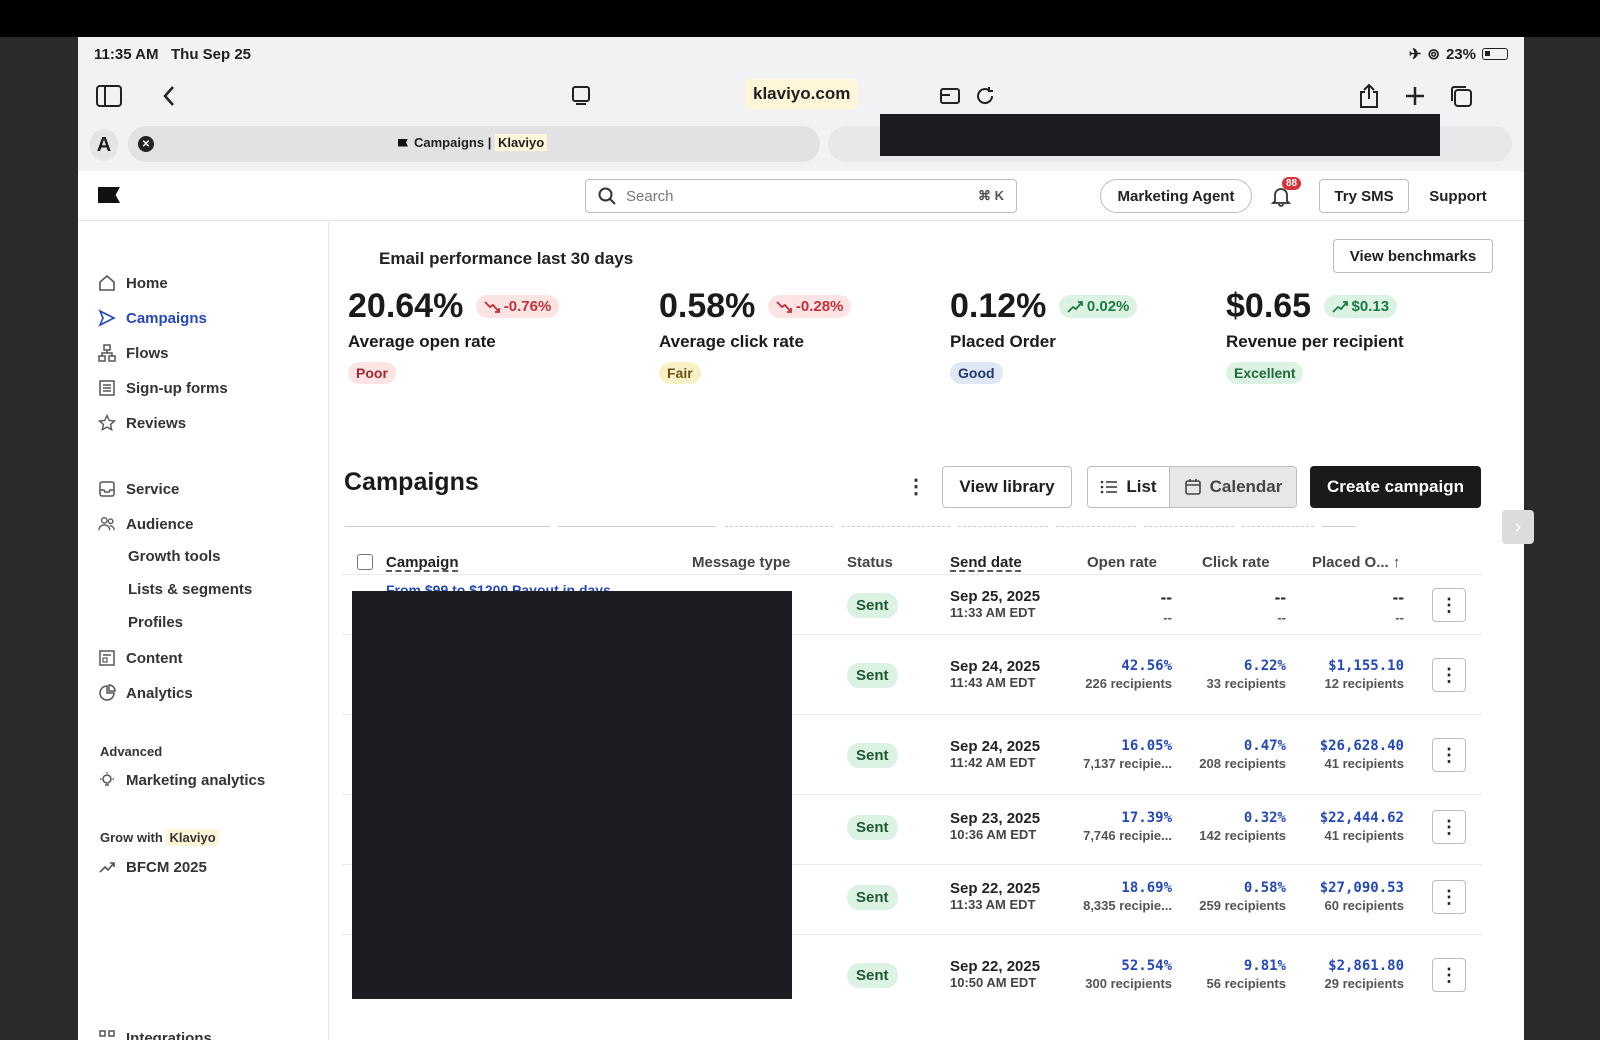 The width and height of the screenshot is (1600, 1040). What do you see at coordinates (107, 283) in the screenshot?
I see `home-icon` at bounding box center [107, 283].